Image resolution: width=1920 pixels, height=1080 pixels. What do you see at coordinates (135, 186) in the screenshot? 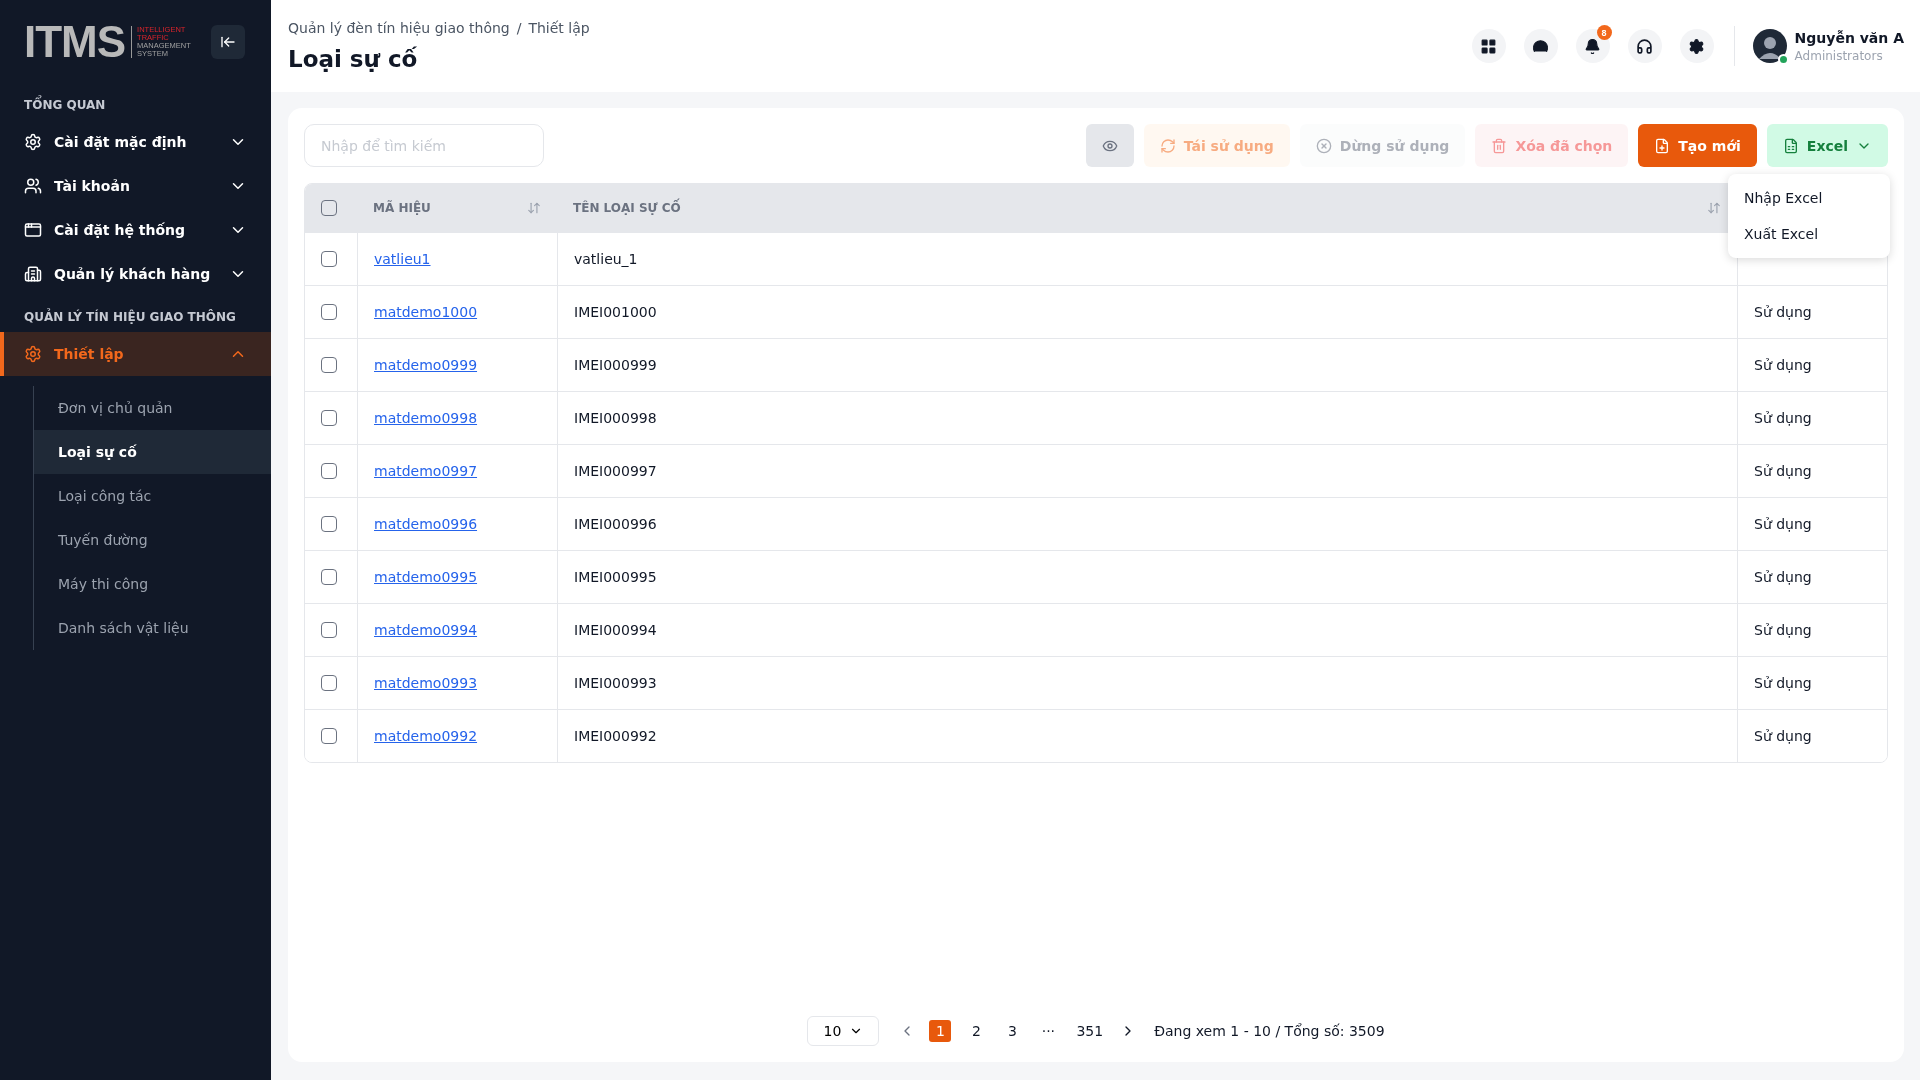
I see `sidebar-item: Tài khoản` at bounding box center [135, 186].